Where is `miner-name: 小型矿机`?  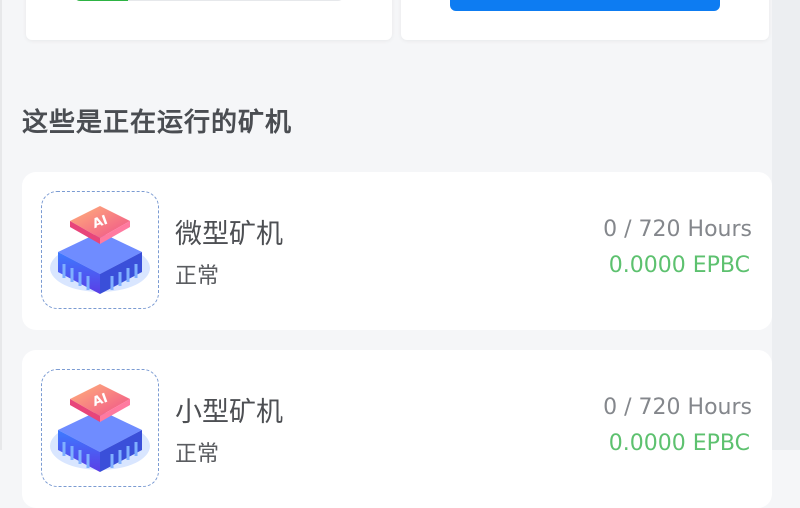
miner-name: 小型矿机 is located at coordinates (229, 412).